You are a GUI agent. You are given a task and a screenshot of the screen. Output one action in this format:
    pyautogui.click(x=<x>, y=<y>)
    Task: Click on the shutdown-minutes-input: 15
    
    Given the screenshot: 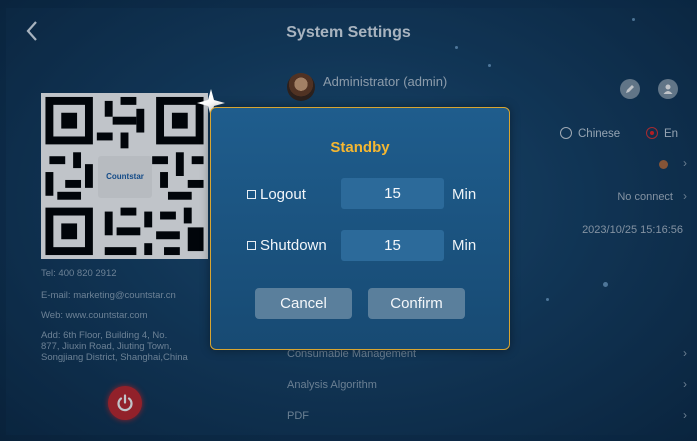 What is the action you would take?
    pyautogui.click(x=392, y=245)
    